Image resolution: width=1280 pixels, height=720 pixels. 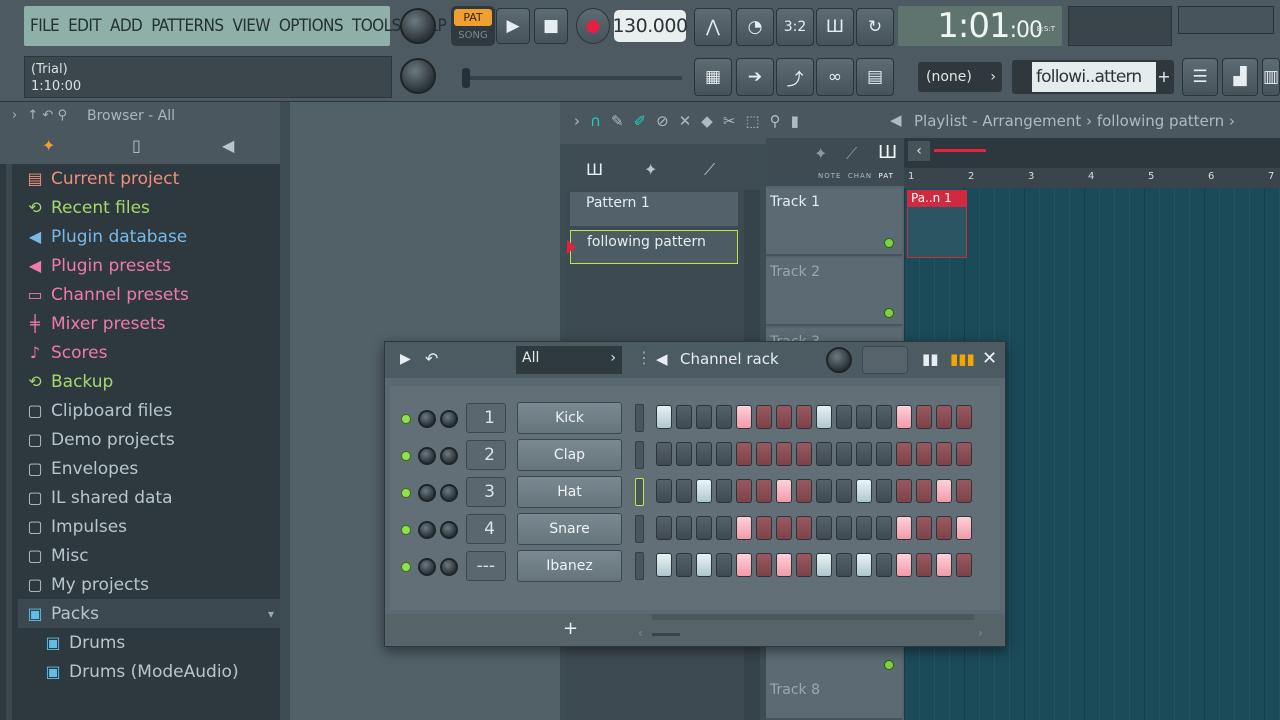 What do you see at coordinates (473, 35) in the screenshot?
I see `song-mode-button: SONG` at bounding box center [473, 35].